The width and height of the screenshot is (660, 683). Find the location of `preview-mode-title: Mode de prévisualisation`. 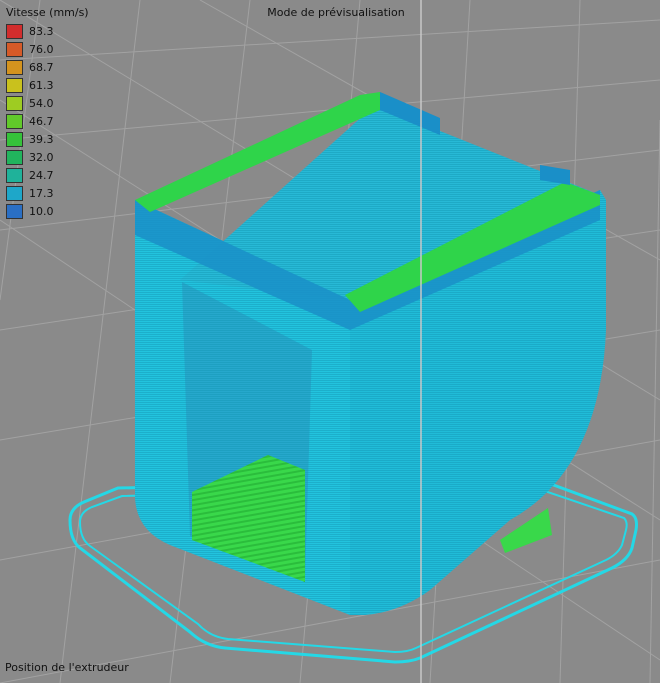

preview-mode-title: Mode de prévisualisation is located at coordinates (336, 12).